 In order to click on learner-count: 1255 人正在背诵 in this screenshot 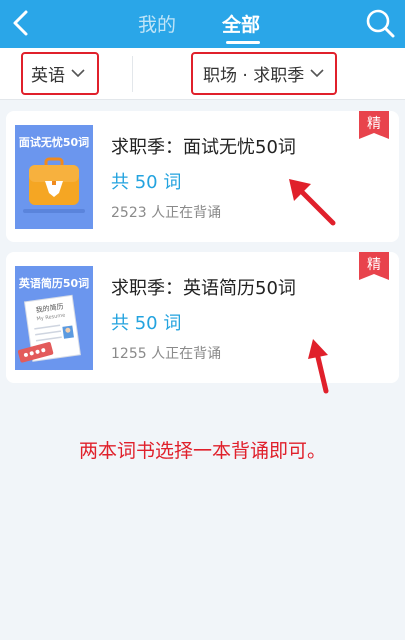, I will do `click(166, 354)`.